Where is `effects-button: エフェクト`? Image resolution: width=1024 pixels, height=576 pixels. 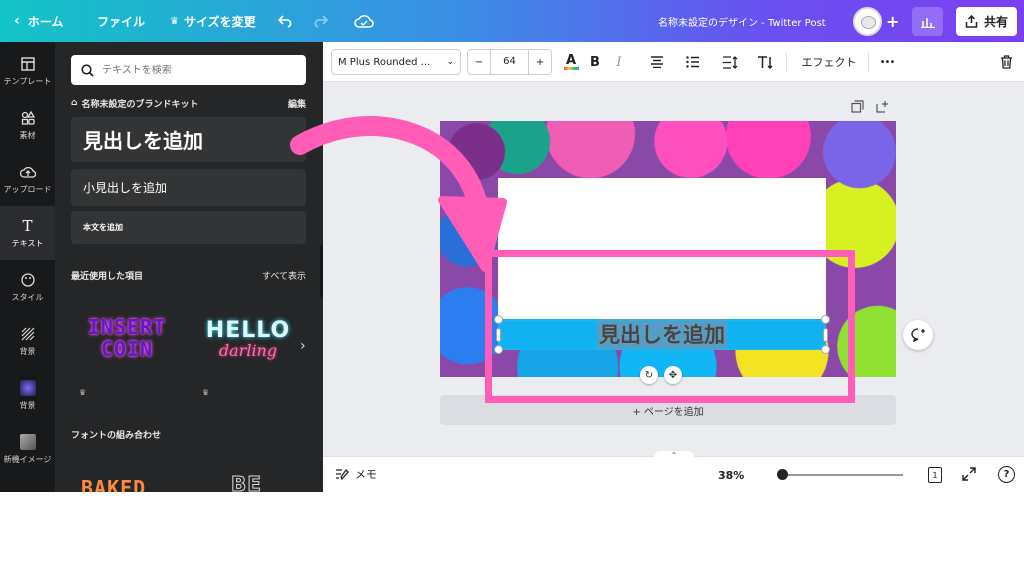
effects-button: エフェクト is located at coordinates (829, 62).